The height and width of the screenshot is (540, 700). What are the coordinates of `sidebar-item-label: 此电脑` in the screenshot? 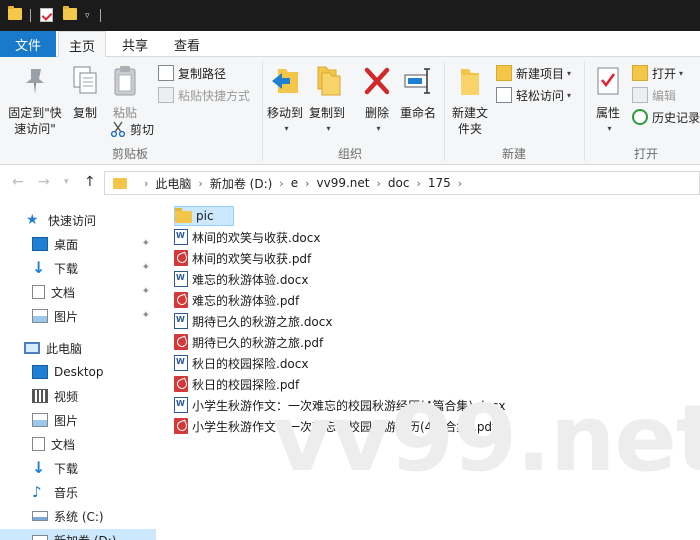 It's located at (64, 348).